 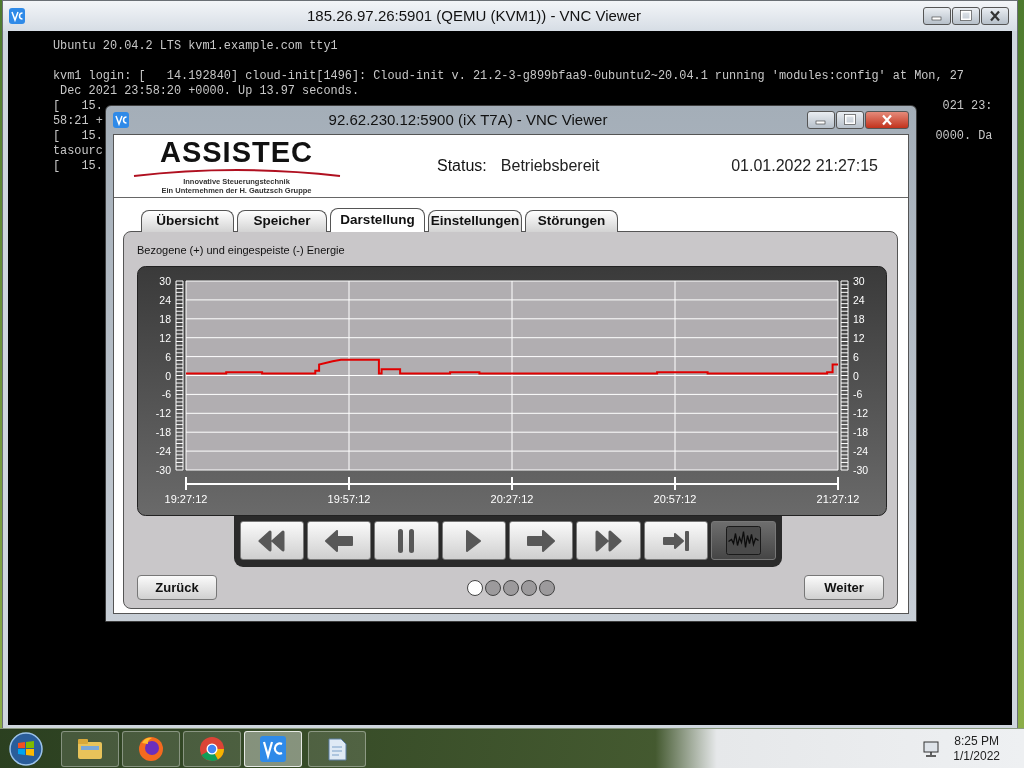 I want to click on chart-caption: Bezogene (+) und eingespeiste (-) Energie, so click(x=241, y=250).